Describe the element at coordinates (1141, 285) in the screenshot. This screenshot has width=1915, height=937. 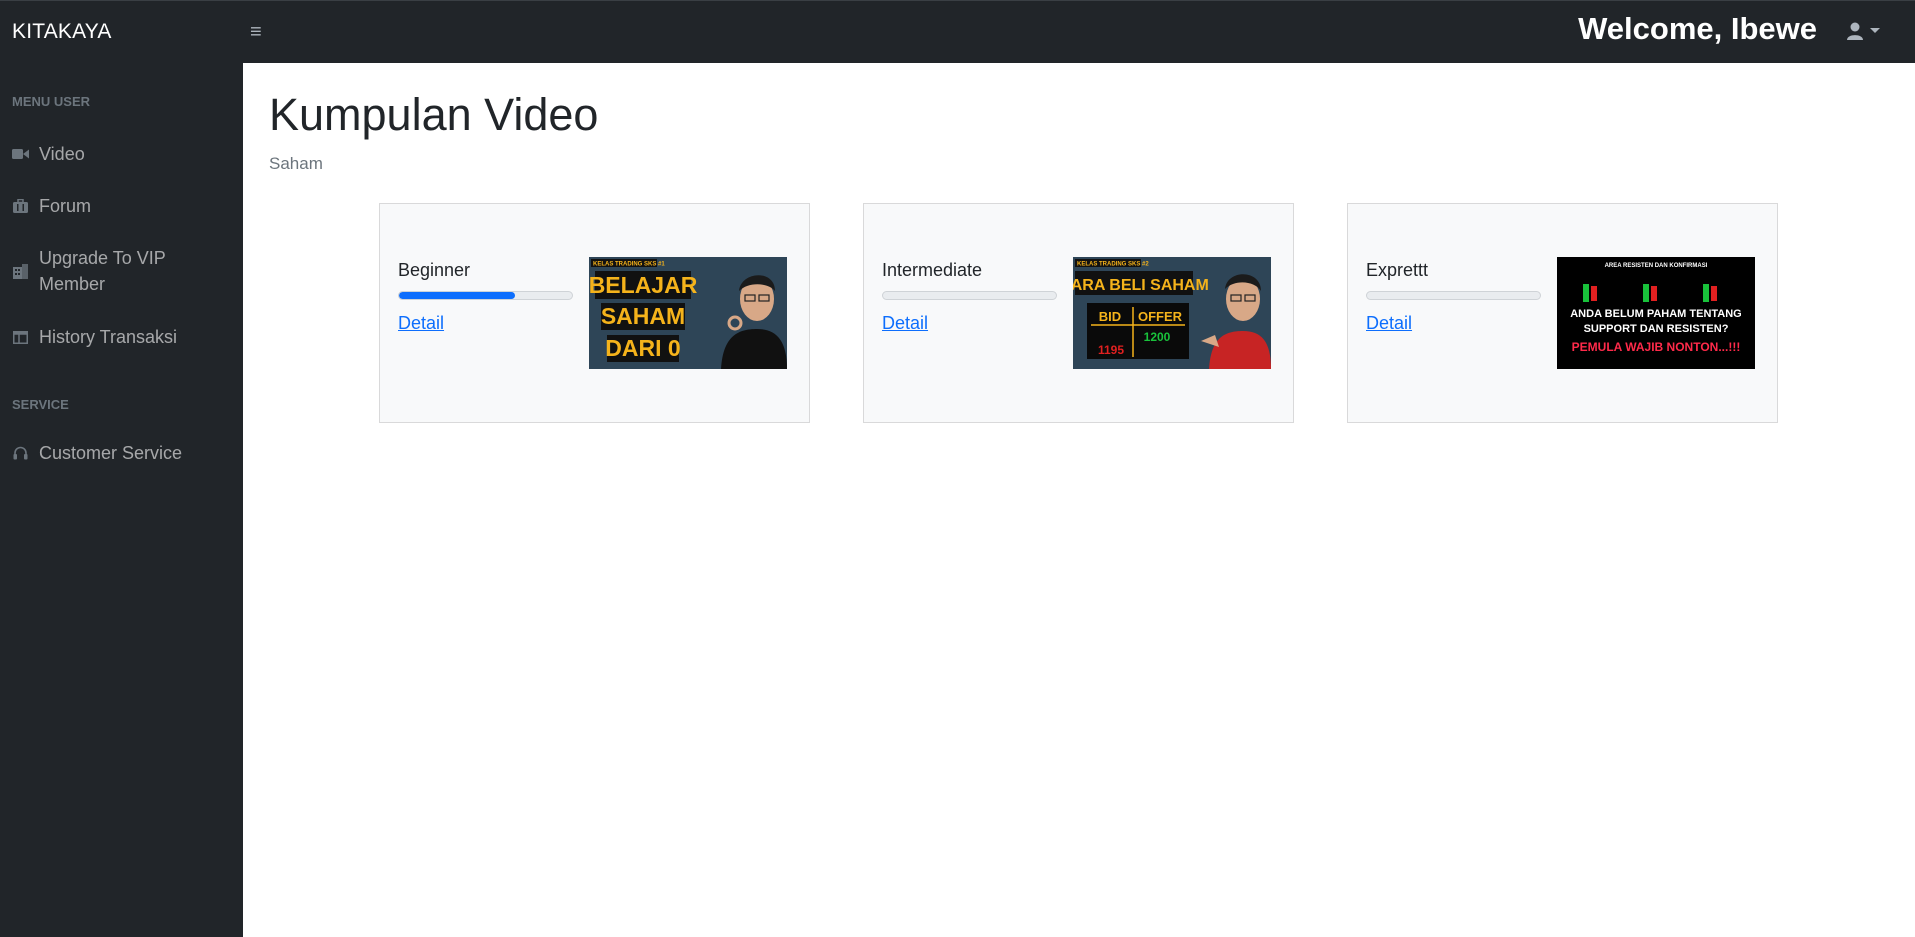
I see `svg-text: CARA BELI SAHAM` at that location.